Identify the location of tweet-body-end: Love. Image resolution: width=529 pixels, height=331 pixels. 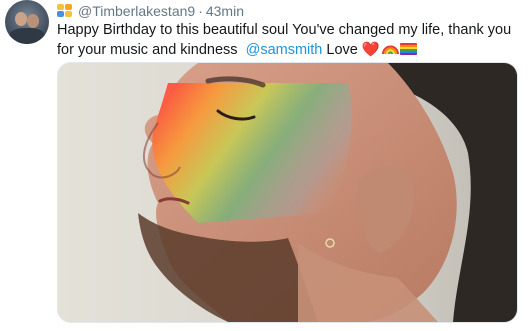
(342, 50).